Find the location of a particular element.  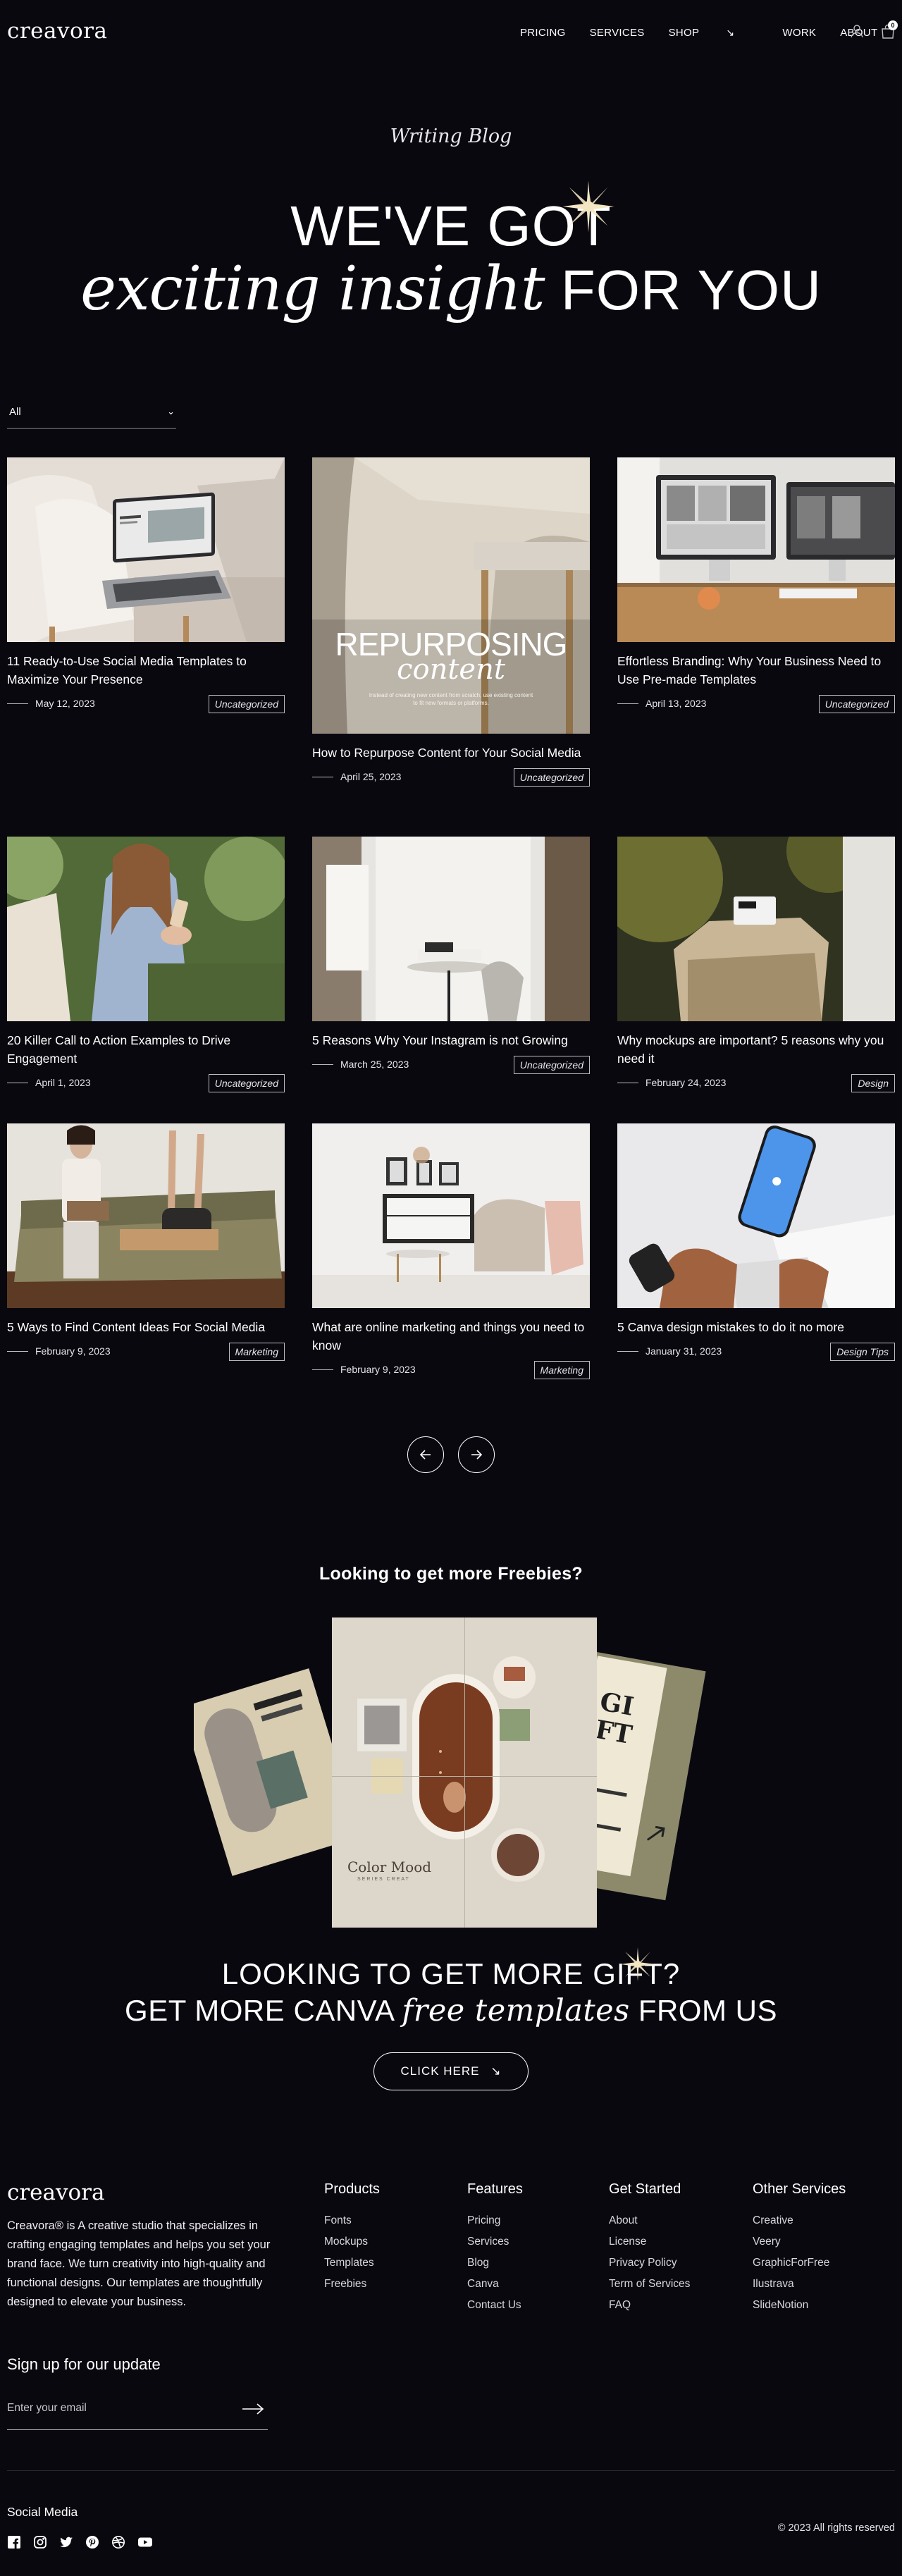

post-date: March 25, 2023 is located at coordinates (375, 1064).